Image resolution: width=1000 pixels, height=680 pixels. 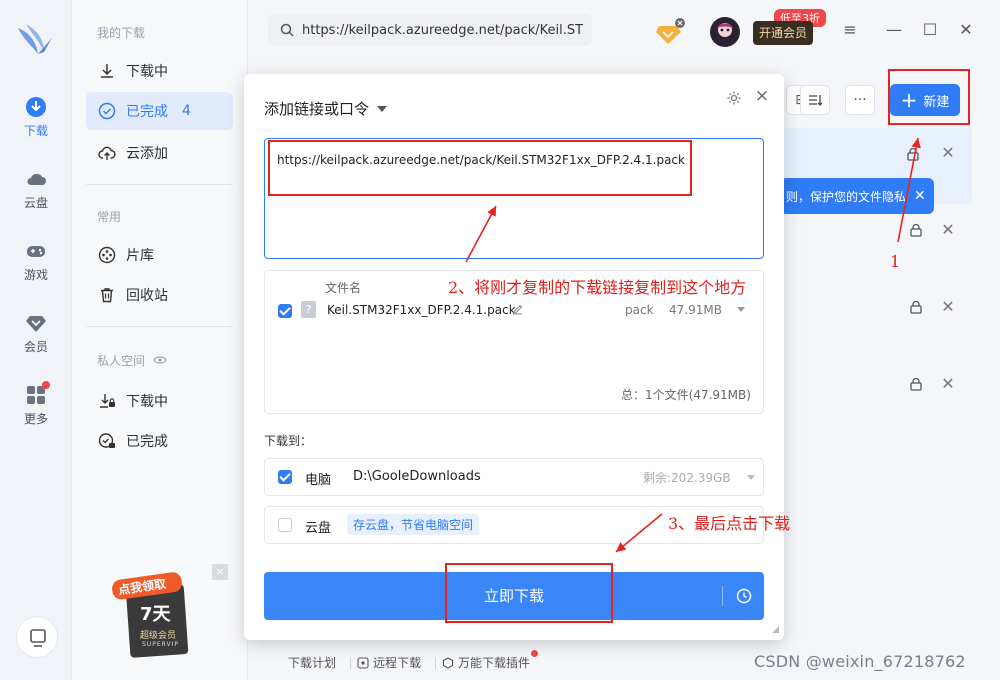 What do you see at coordinates (421, 310) in the screenshot?
I see `file-name: Keil.STM32F1xx_DFP.2.4.1.pack` at bounding box center [421, 310].